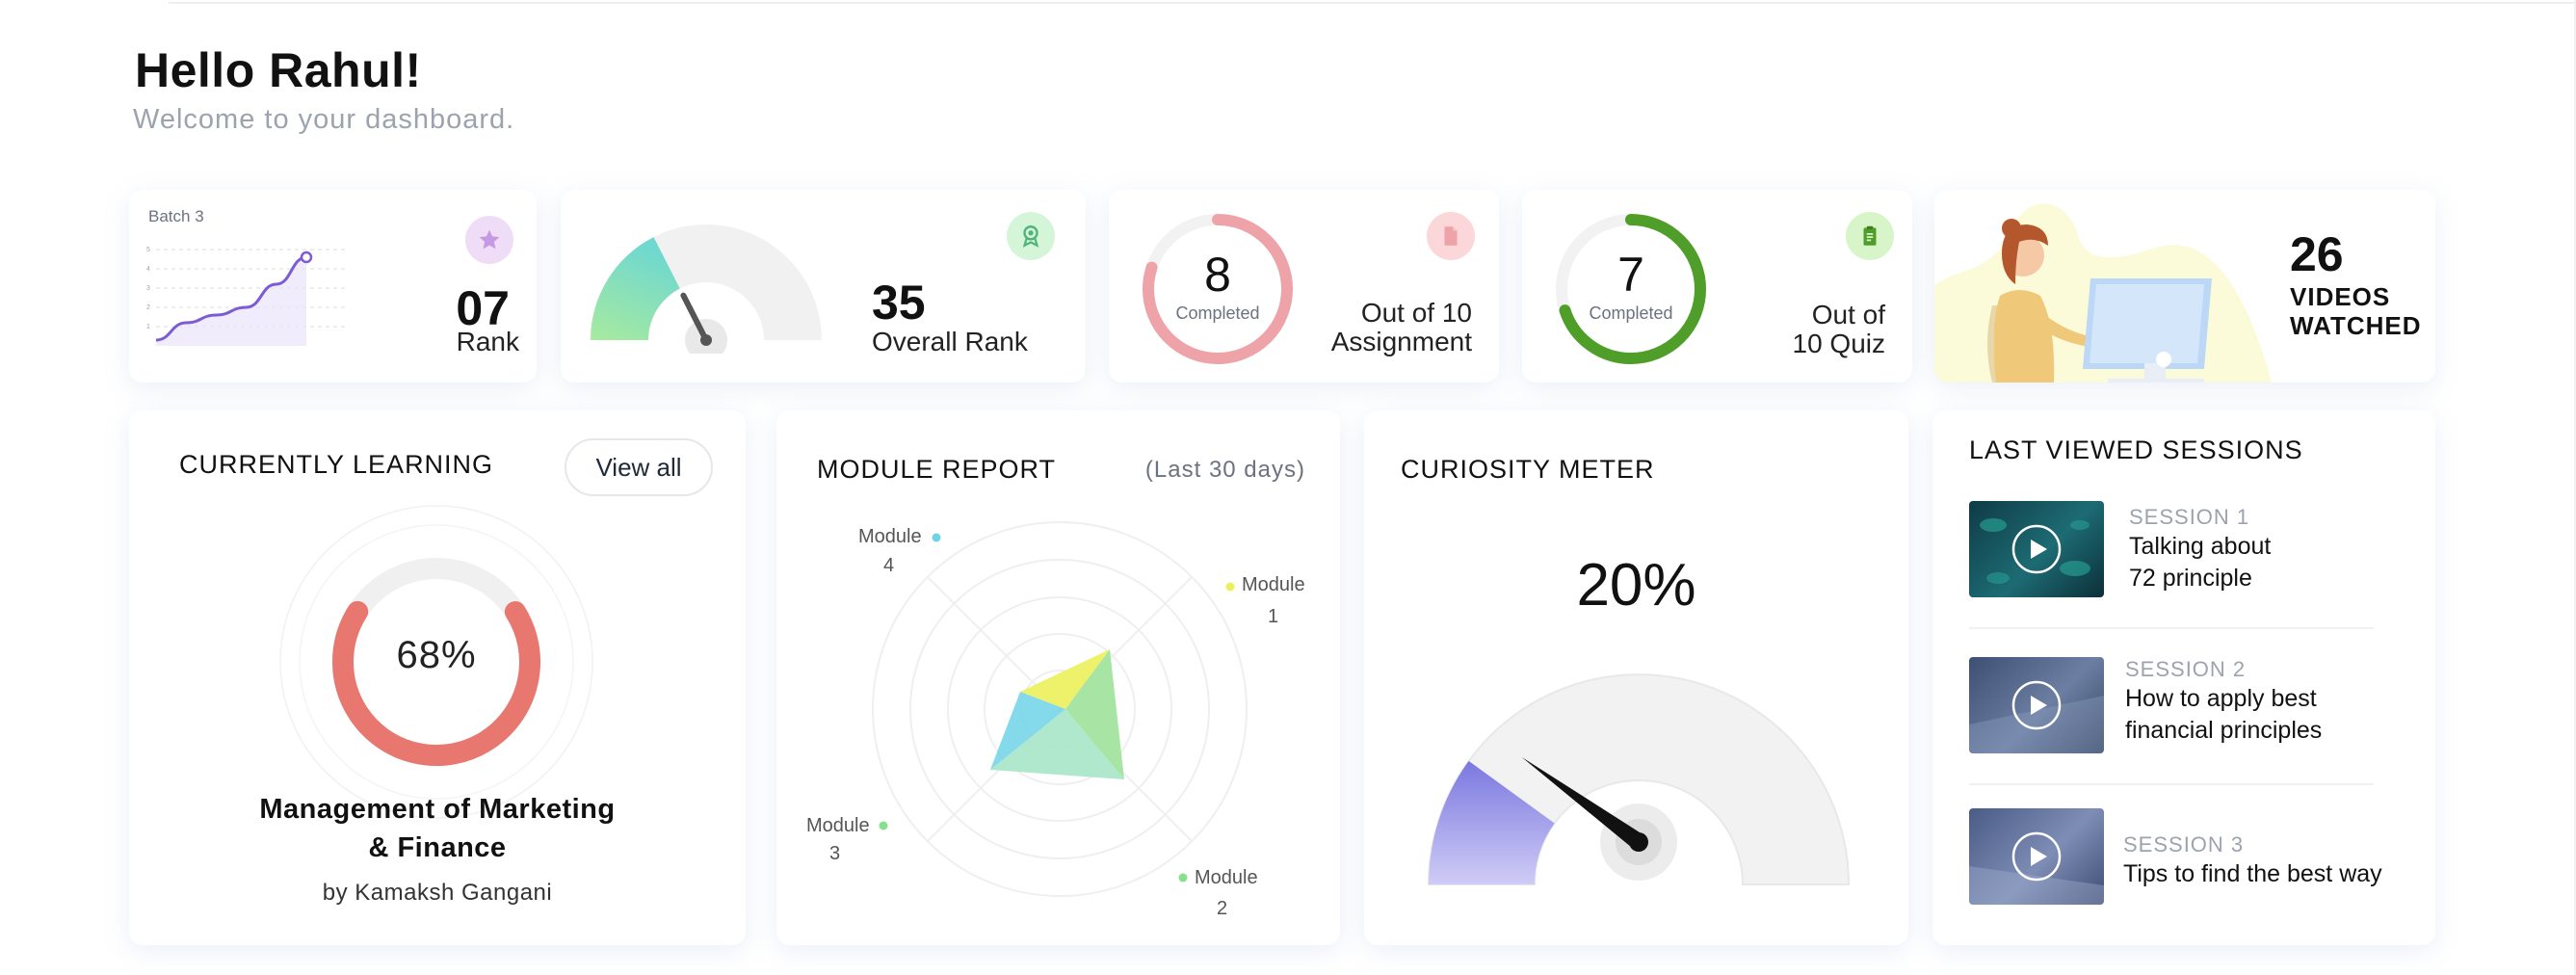 The width and height of the screenshot is (2576, 975). Describe the element at coordinates (1401, 341) in the screenshot. I see `assignment-line2: Assignment` at that location.